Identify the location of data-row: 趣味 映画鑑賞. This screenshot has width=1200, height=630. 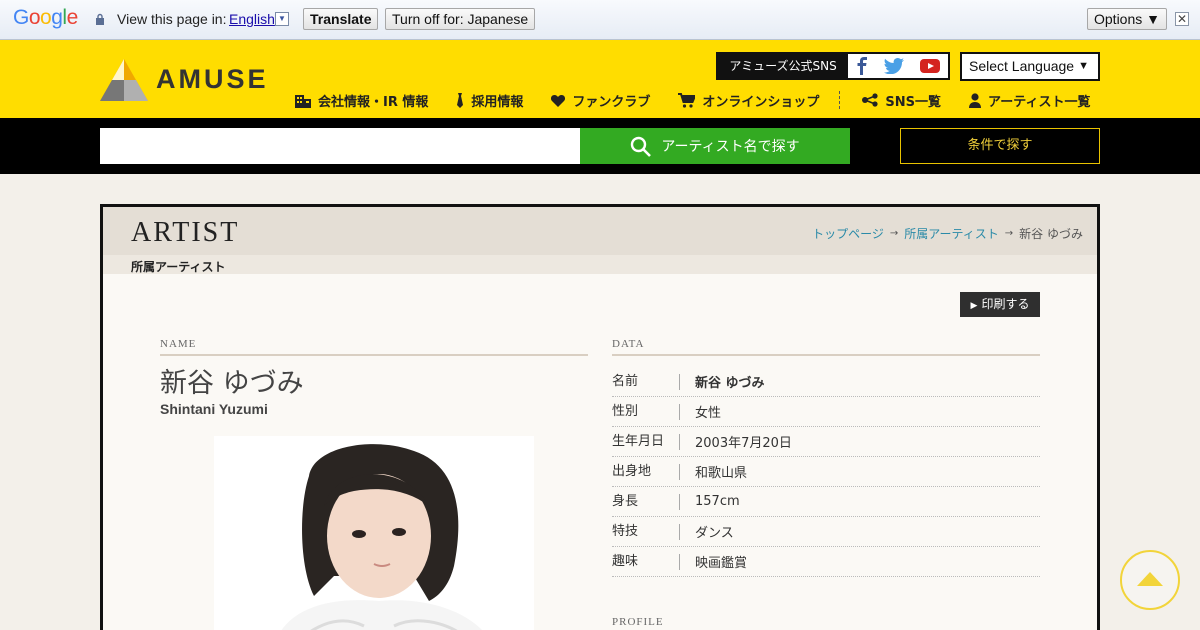
(826, 562).